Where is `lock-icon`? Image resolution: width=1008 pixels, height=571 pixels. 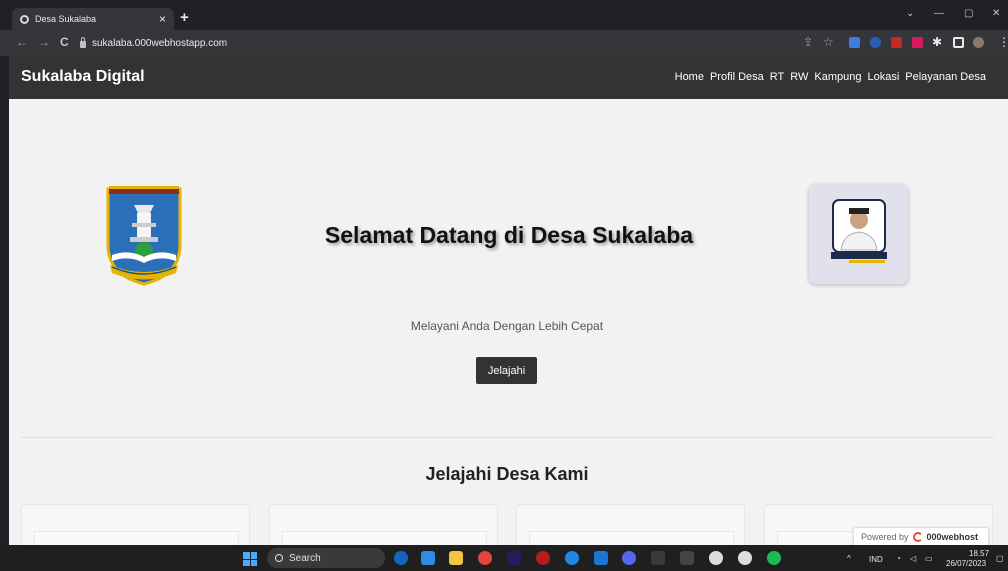
lock-icon is located at coordinates (83, 42).